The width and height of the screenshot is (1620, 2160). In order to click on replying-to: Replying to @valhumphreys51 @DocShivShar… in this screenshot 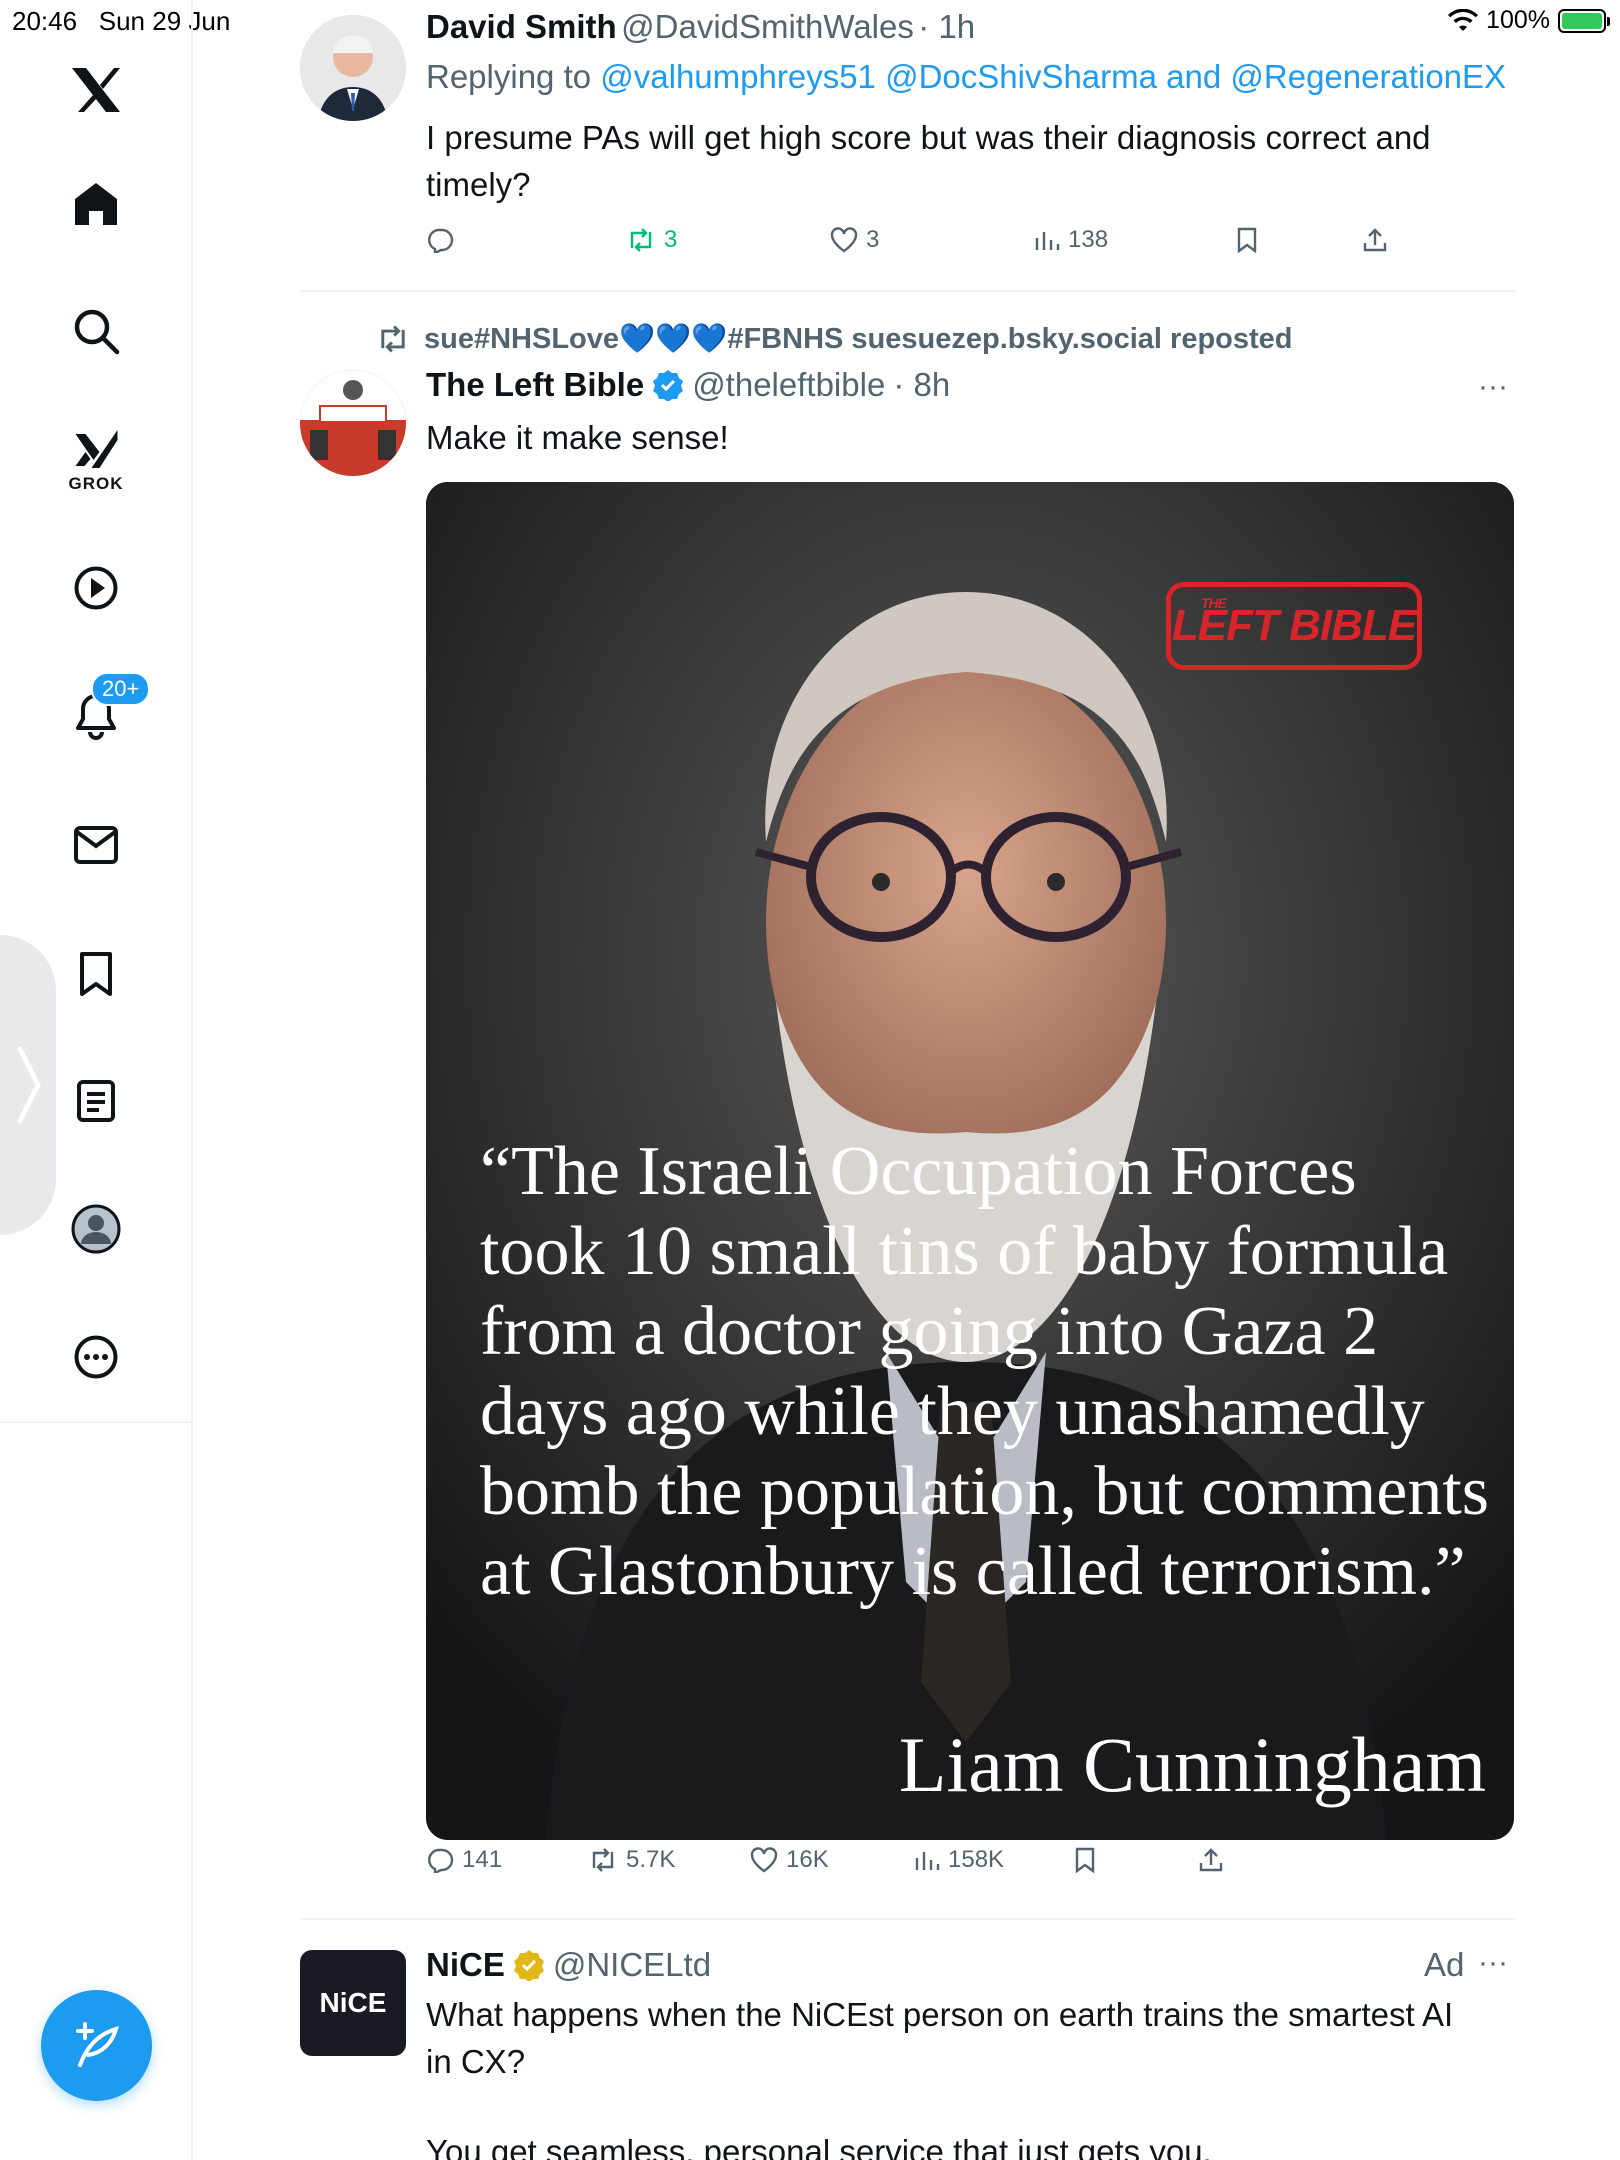, I will do `click(966, 77)`.